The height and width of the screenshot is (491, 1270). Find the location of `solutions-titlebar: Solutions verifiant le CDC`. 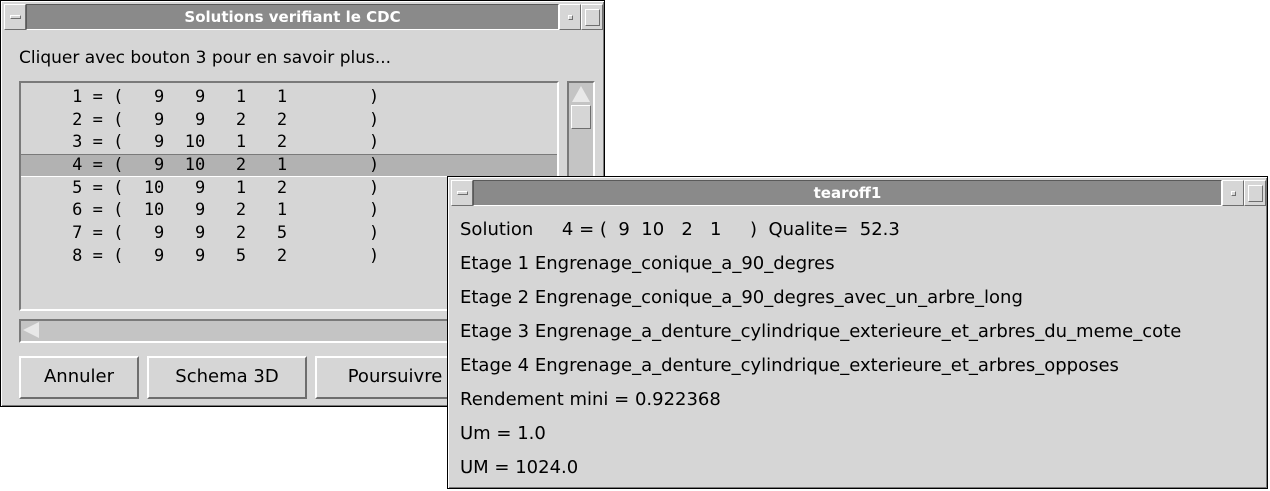

solutions-titlebar: Solutions verifiant le CDC is located at coordinates (303, 17).